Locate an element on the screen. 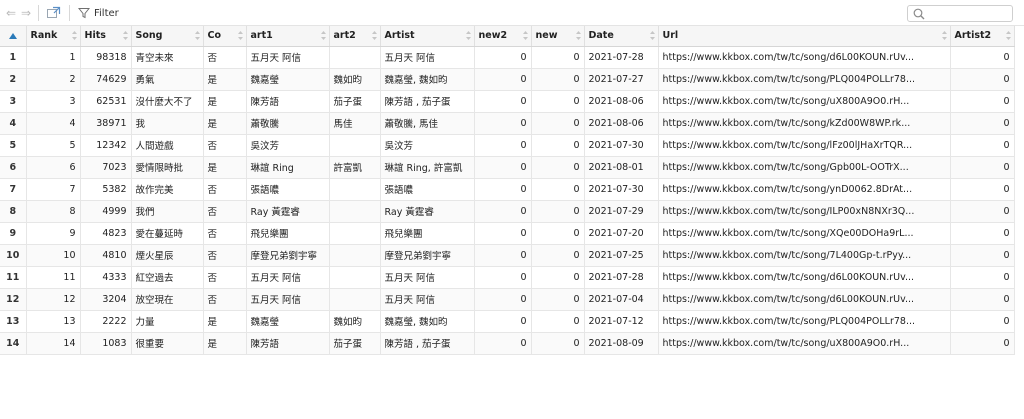 The height and width of the screenshot is (419, 1024). cell-artist: 張語噥 is located at coordinates (427, 189).